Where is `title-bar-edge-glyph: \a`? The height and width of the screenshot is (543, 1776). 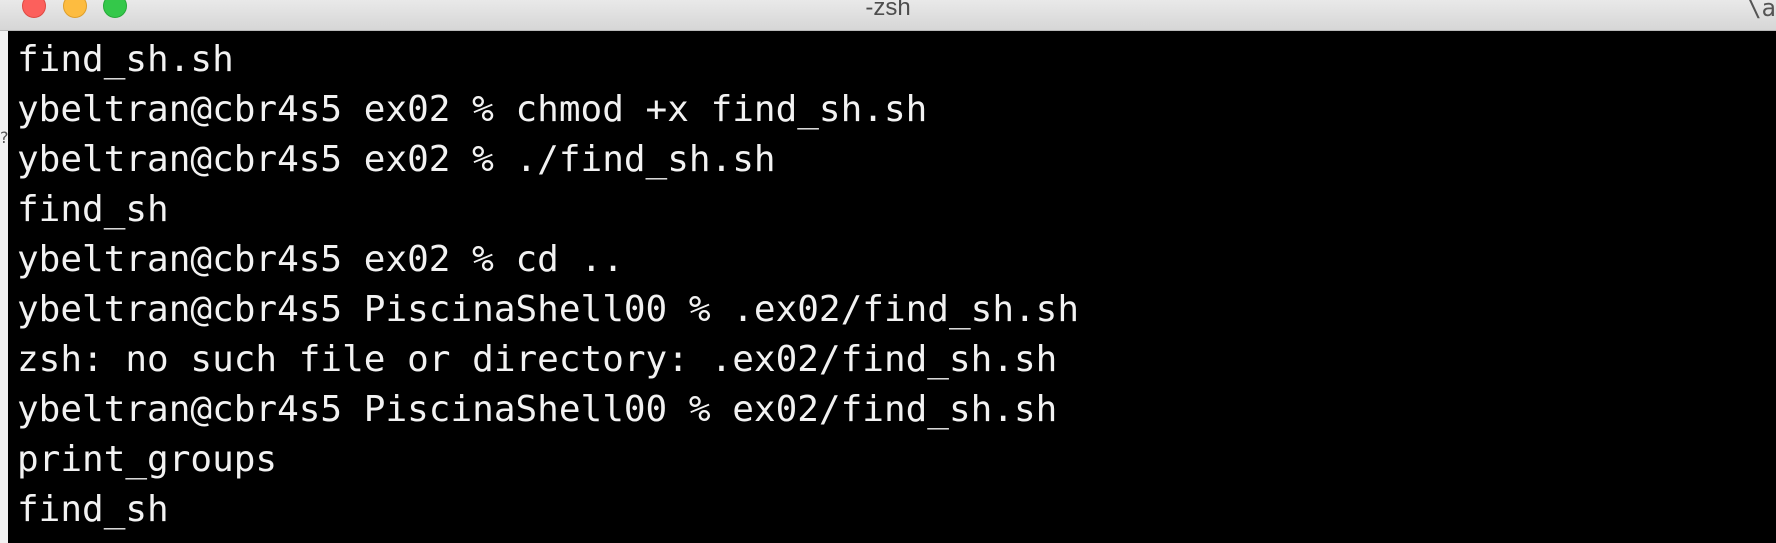
title-bar-edge-glyph: \a is located at coordinates (1761, 11).